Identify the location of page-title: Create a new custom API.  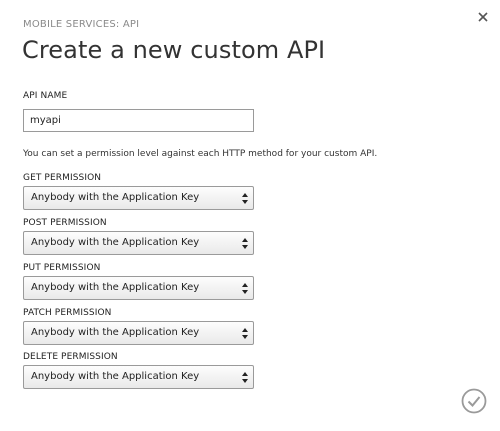
(174, 50).